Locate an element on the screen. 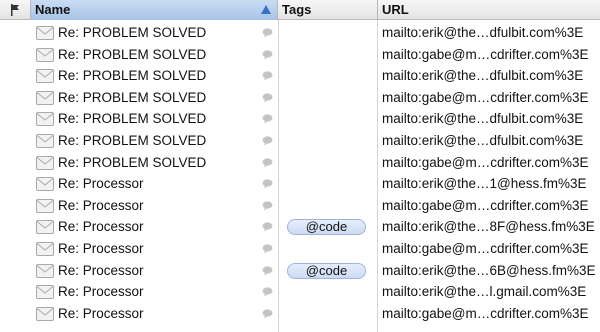 The image size is (600, 332). column-header-tags-label: Tags is located at coordinates (297, 9).